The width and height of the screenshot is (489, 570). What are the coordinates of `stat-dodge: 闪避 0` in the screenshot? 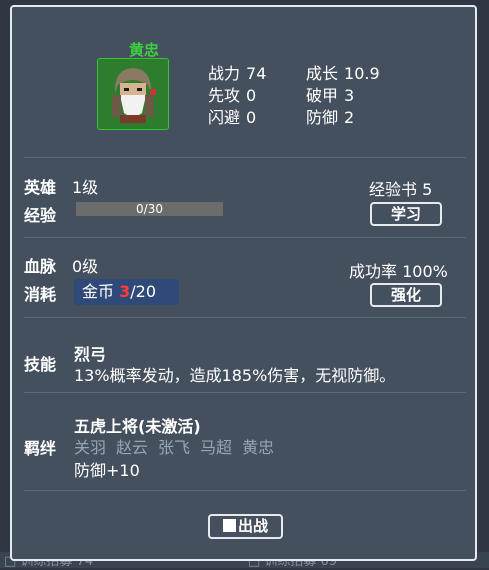 It's located at (237, 118).